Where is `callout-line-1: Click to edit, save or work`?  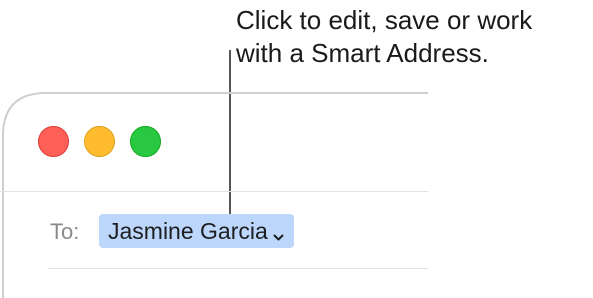 callout-line-1: Click to edit, save or work is located at coordinates (384, 20).